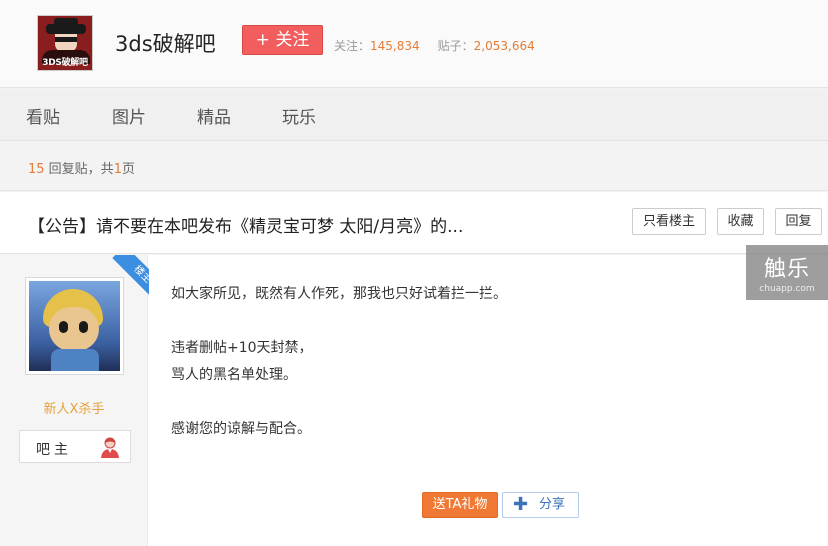 The height and width of the screenshot is (546, 828). I want to click on page-label: 页, so click(128, 169).